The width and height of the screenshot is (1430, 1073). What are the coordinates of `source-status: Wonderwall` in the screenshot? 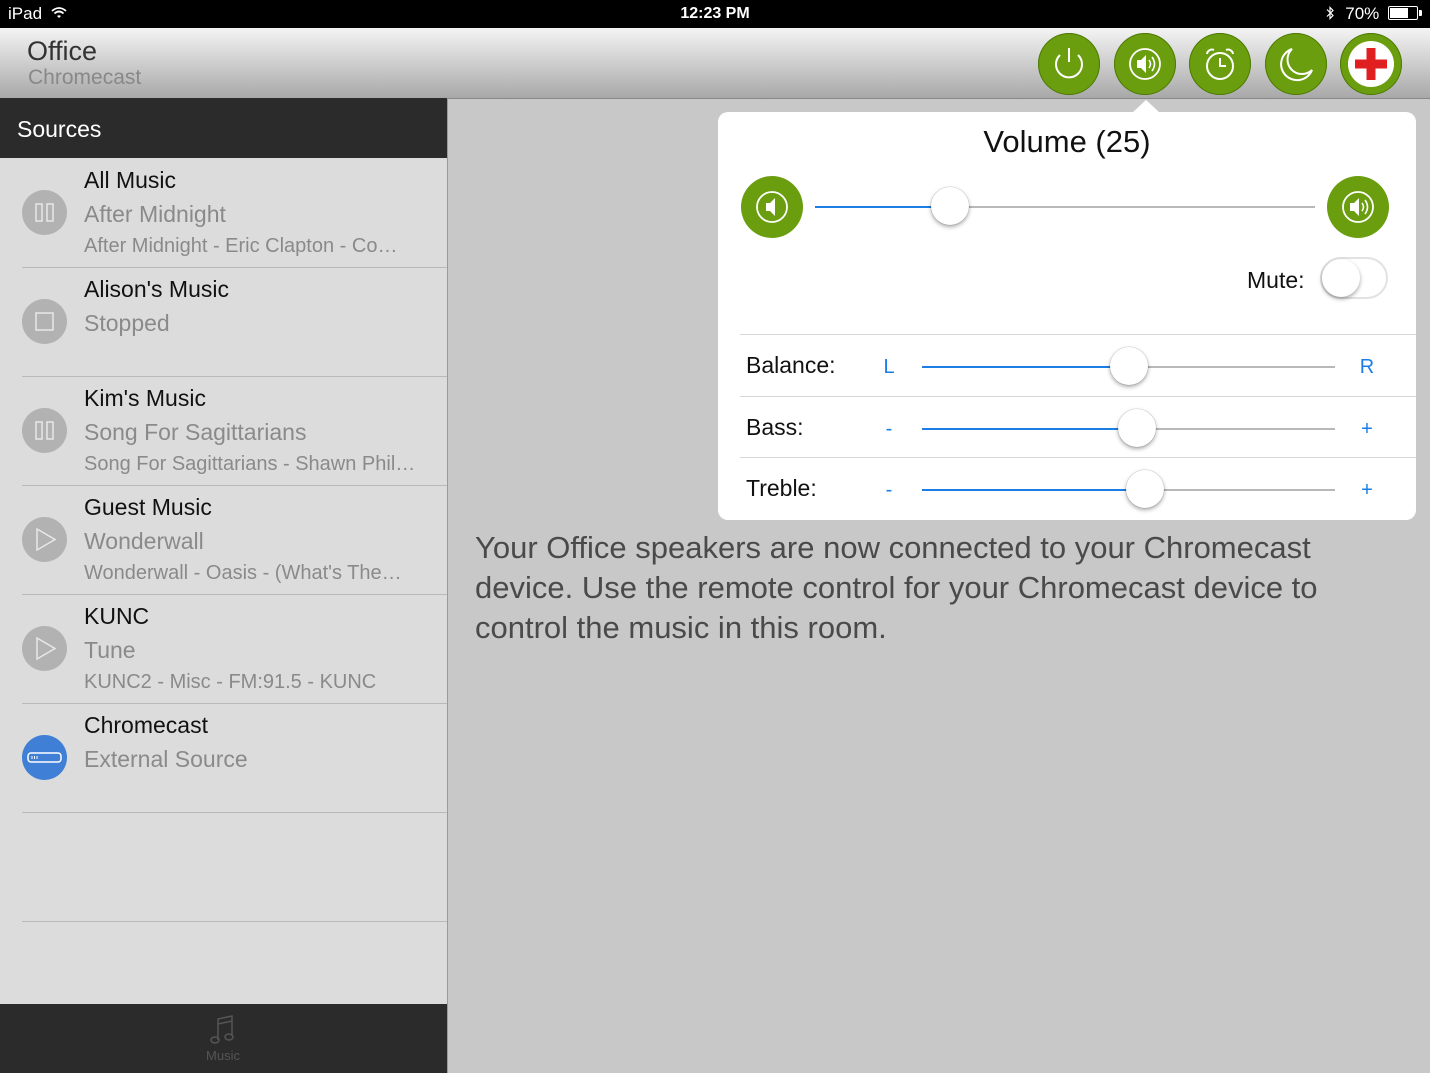 It's located at (144, 541).